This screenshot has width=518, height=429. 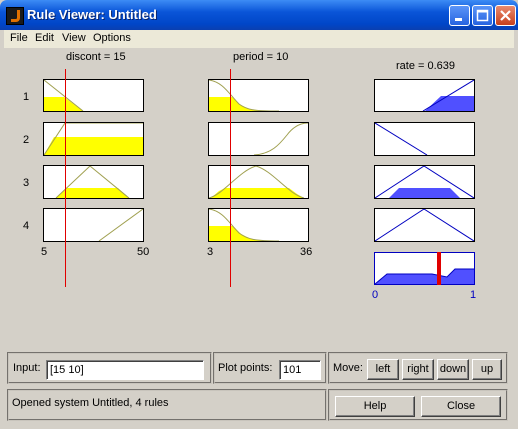 What do you see at coordinates (26, 97) in the screenshot?
I see `rule-number: 1` at bounding box center [26, 97].